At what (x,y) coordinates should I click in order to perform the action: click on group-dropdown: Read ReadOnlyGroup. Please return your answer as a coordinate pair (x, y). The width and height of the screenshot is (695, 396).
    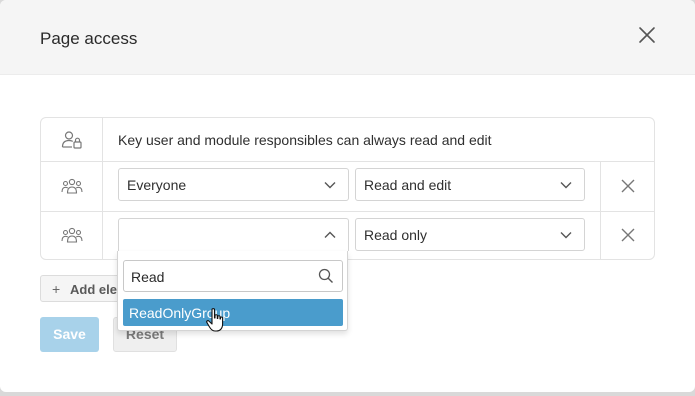
    Looking at the image, I should click on (232, 291).